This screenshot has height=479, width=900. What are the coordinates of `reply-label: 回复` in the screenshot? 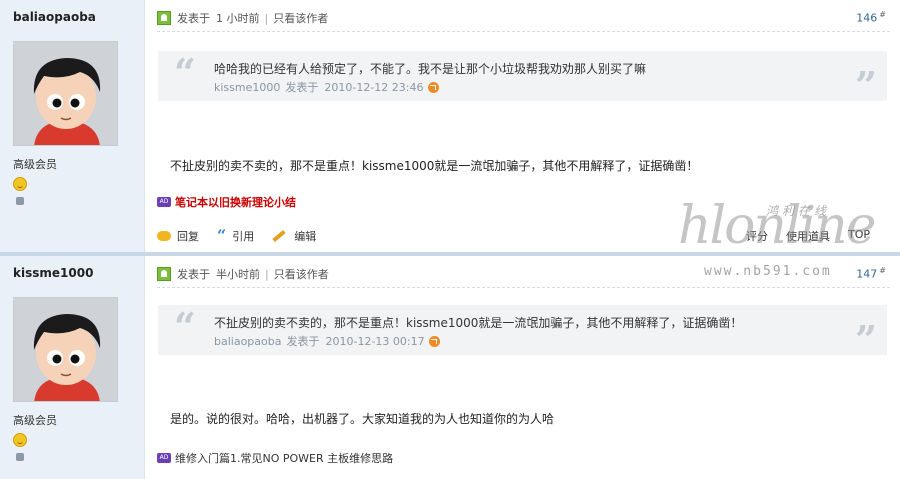 It's located at (188, 236).